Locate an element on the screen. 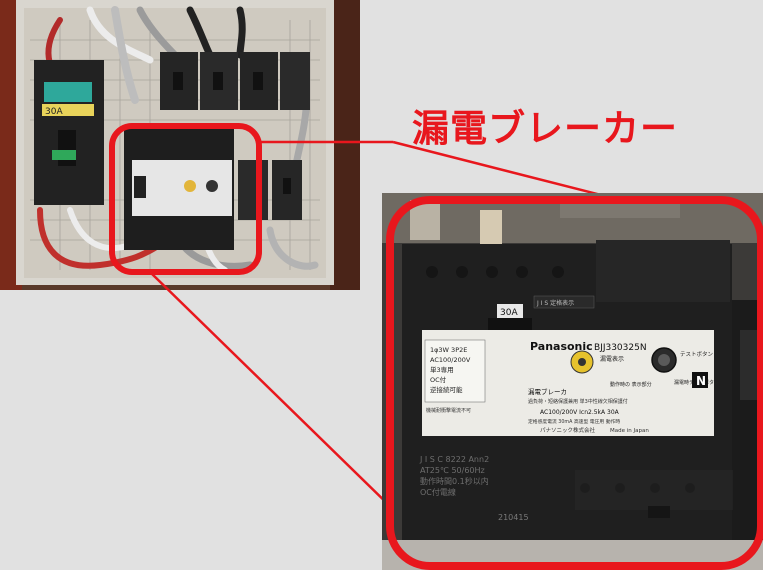  left-label-line-2: AC100/200V is located at coordinates (450, 360).